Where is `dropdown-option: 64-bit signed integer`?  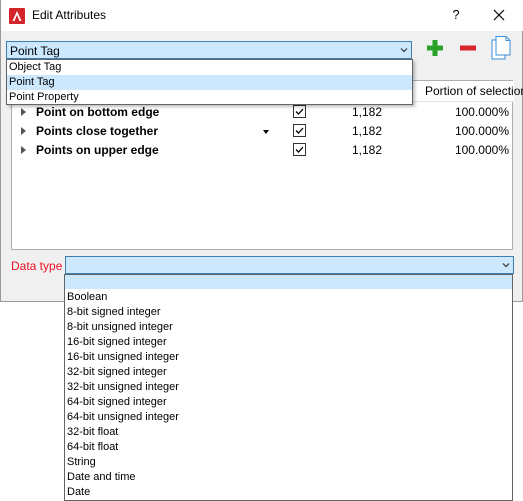 dropdown-option: 64-bit signed integer is located at coordinates (117, 402).